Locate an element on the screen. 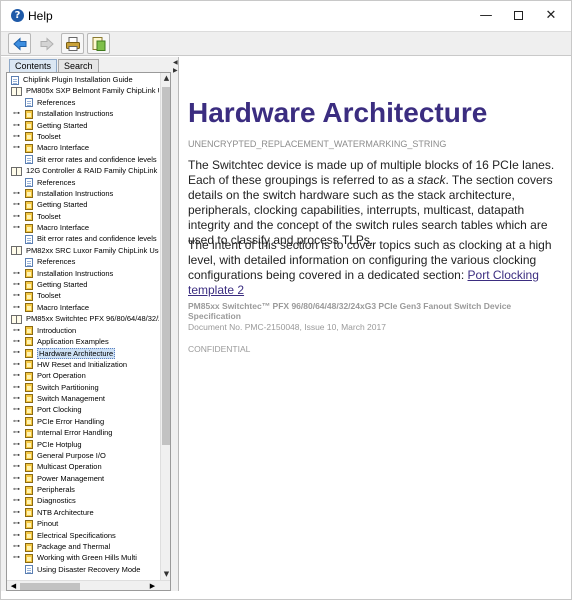 This screenshot has width=572, height=600. tree-item: ⊶ Internal Error Handling is located at coordinates (83, 432).